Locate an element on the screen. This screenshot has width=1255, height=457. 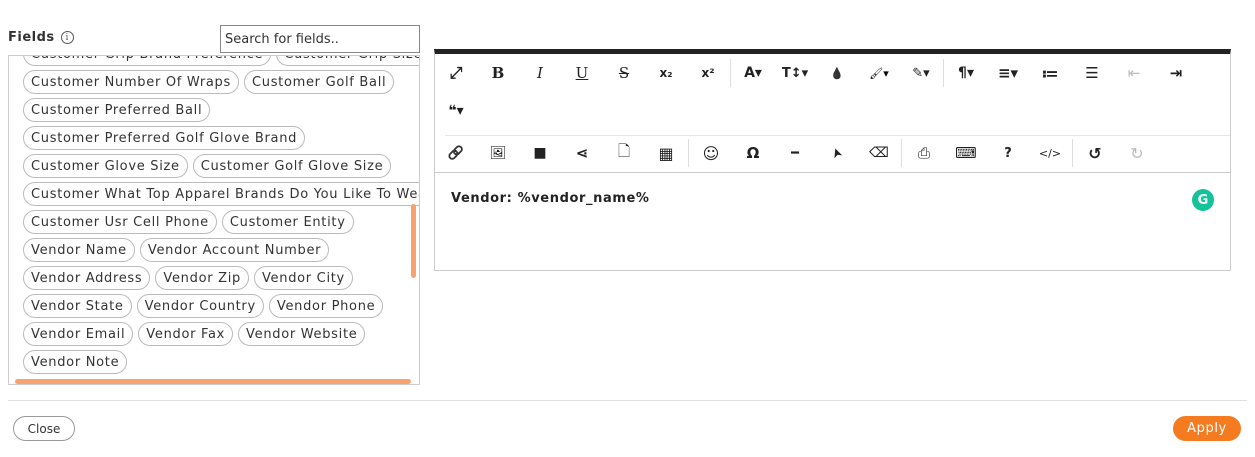
field-tag: Vendor Zip is located at coordinates (202, 278).